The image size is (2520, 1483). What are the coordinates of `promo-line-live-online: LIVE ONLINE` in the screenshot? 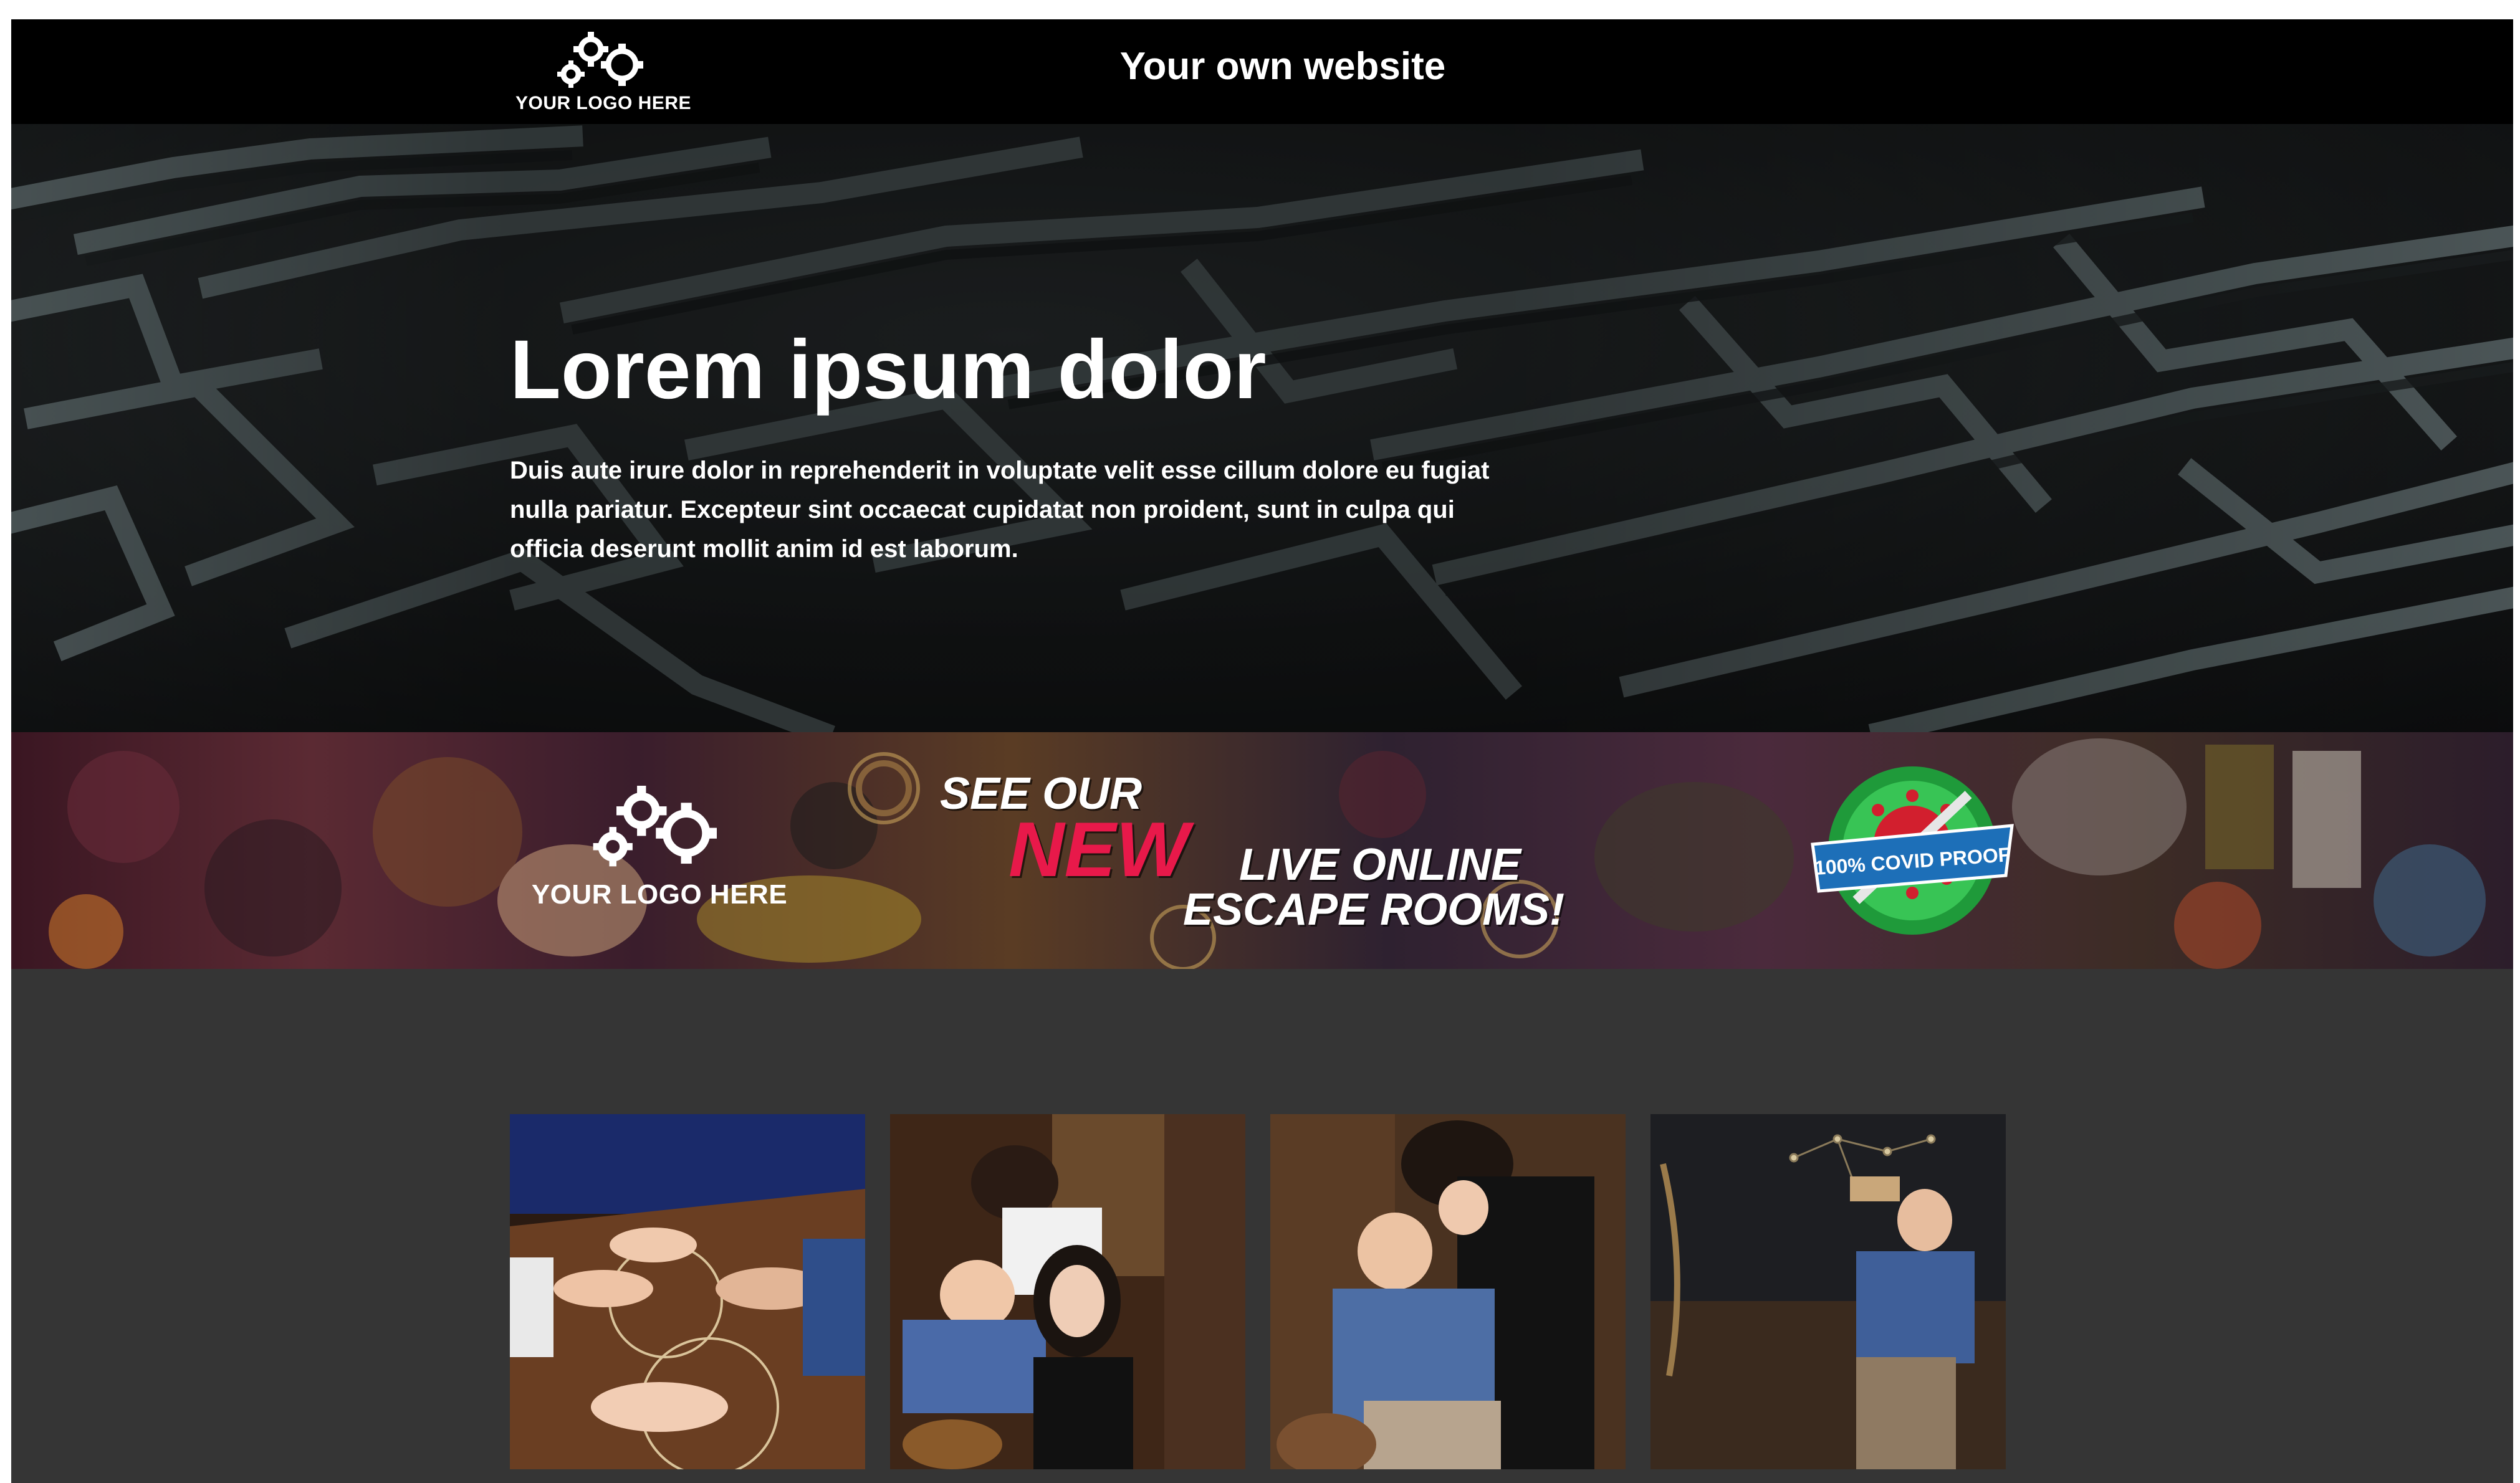 It's located at (1380, 865).